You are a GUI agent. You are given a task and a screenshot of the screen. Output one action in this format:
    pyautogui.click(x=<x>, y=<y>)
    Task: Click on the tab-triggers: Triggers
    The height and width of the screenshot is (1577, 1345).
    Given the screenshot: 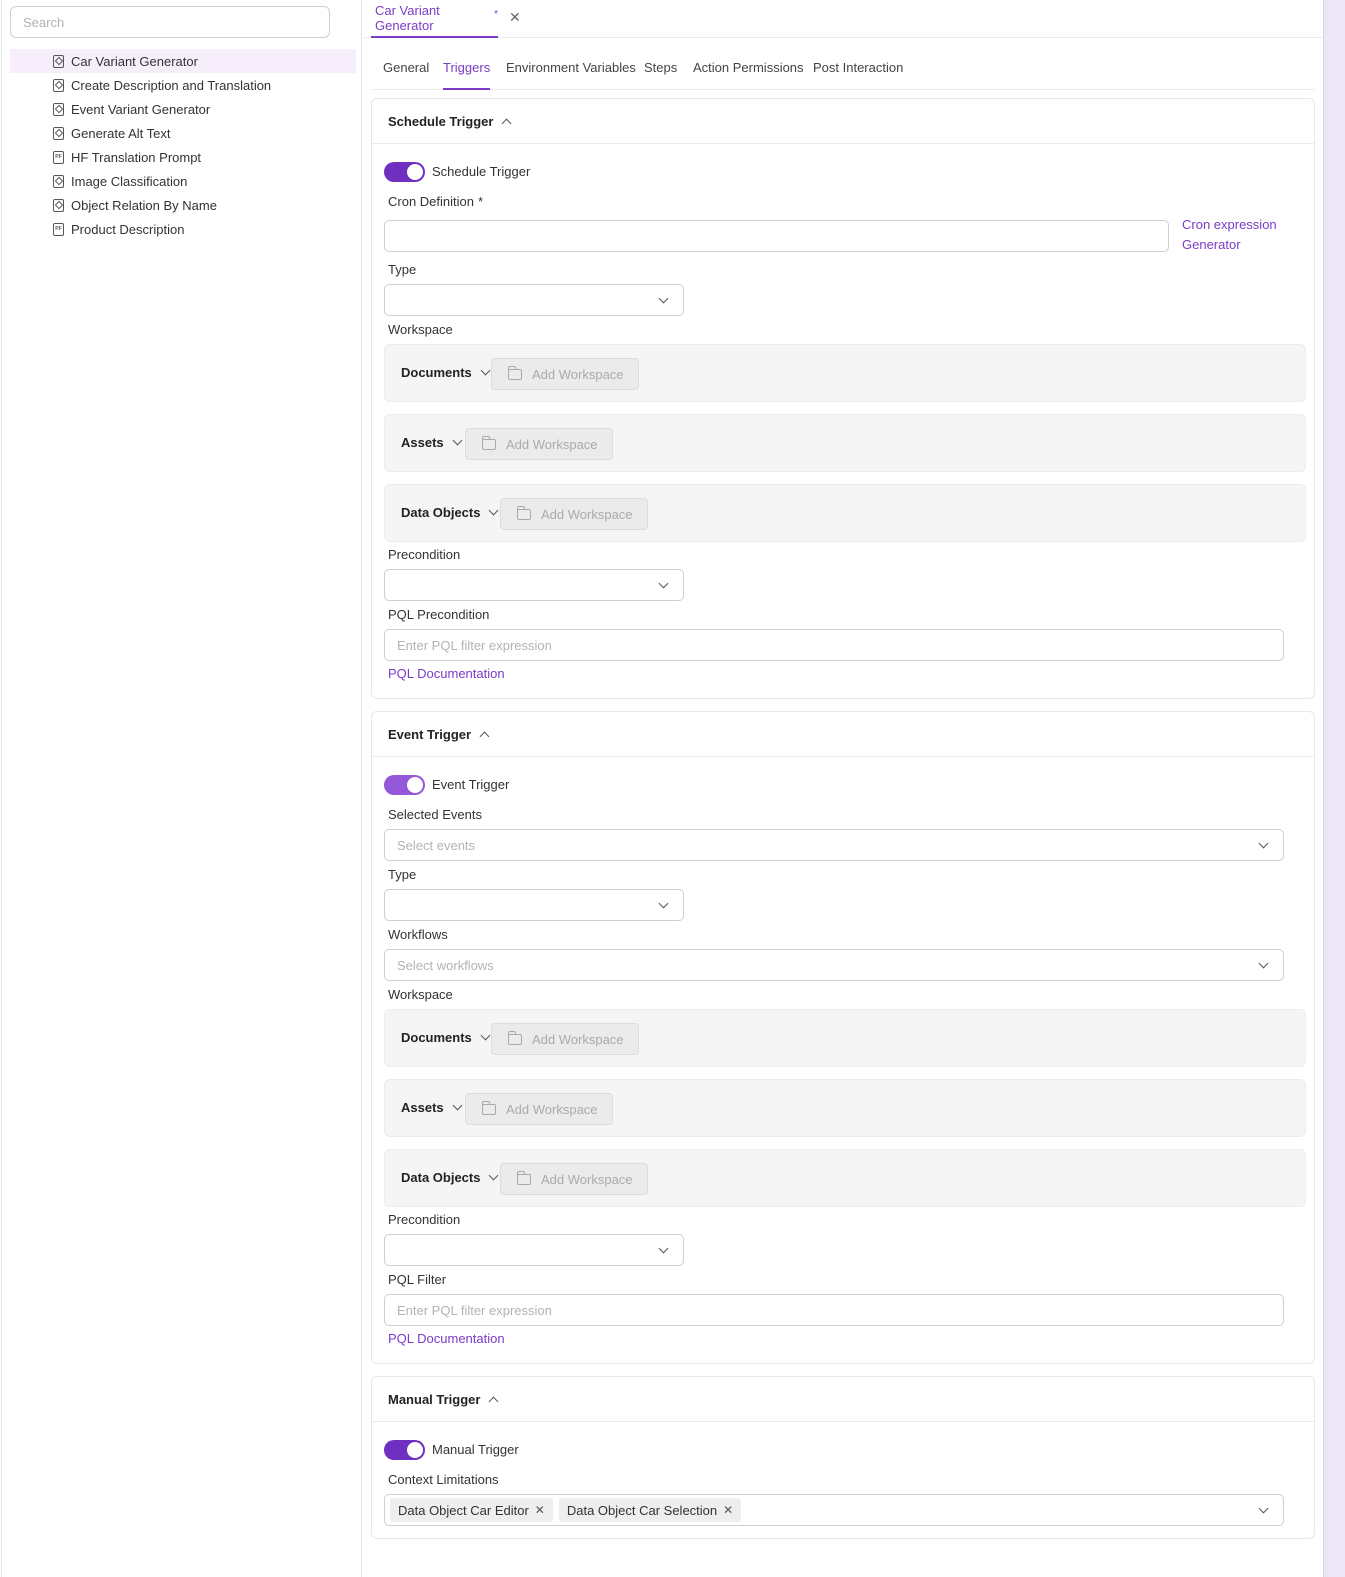 What is the action you would take?
    pyautogui.click(x=467, y=71)
    